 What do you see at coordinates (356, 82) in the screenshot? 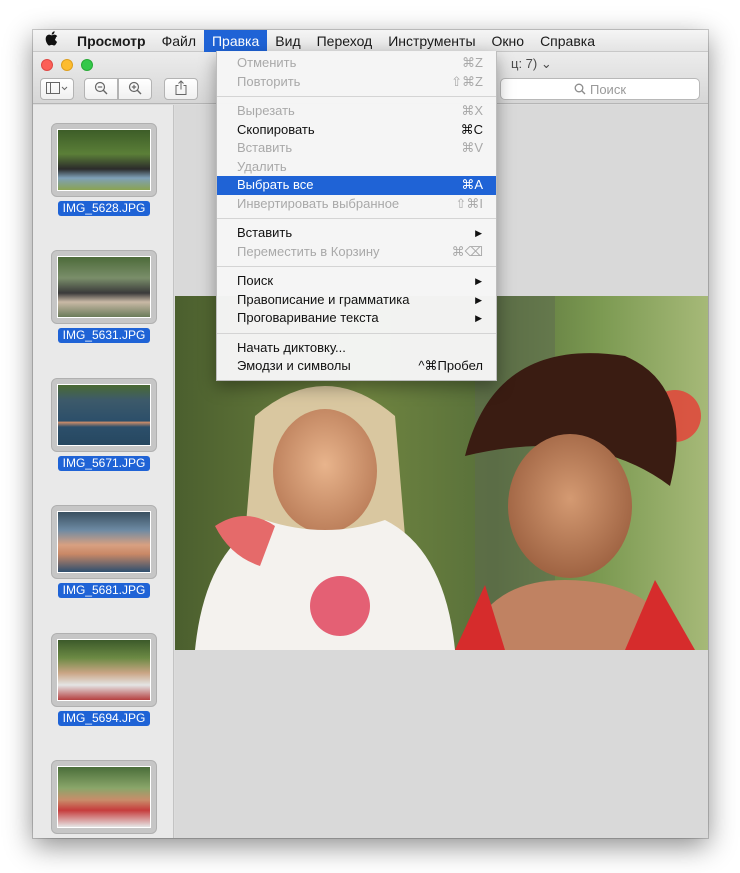
I see `menu-item-redo: Повторить ⇧⌘Z` at bounding box center [356, 82].